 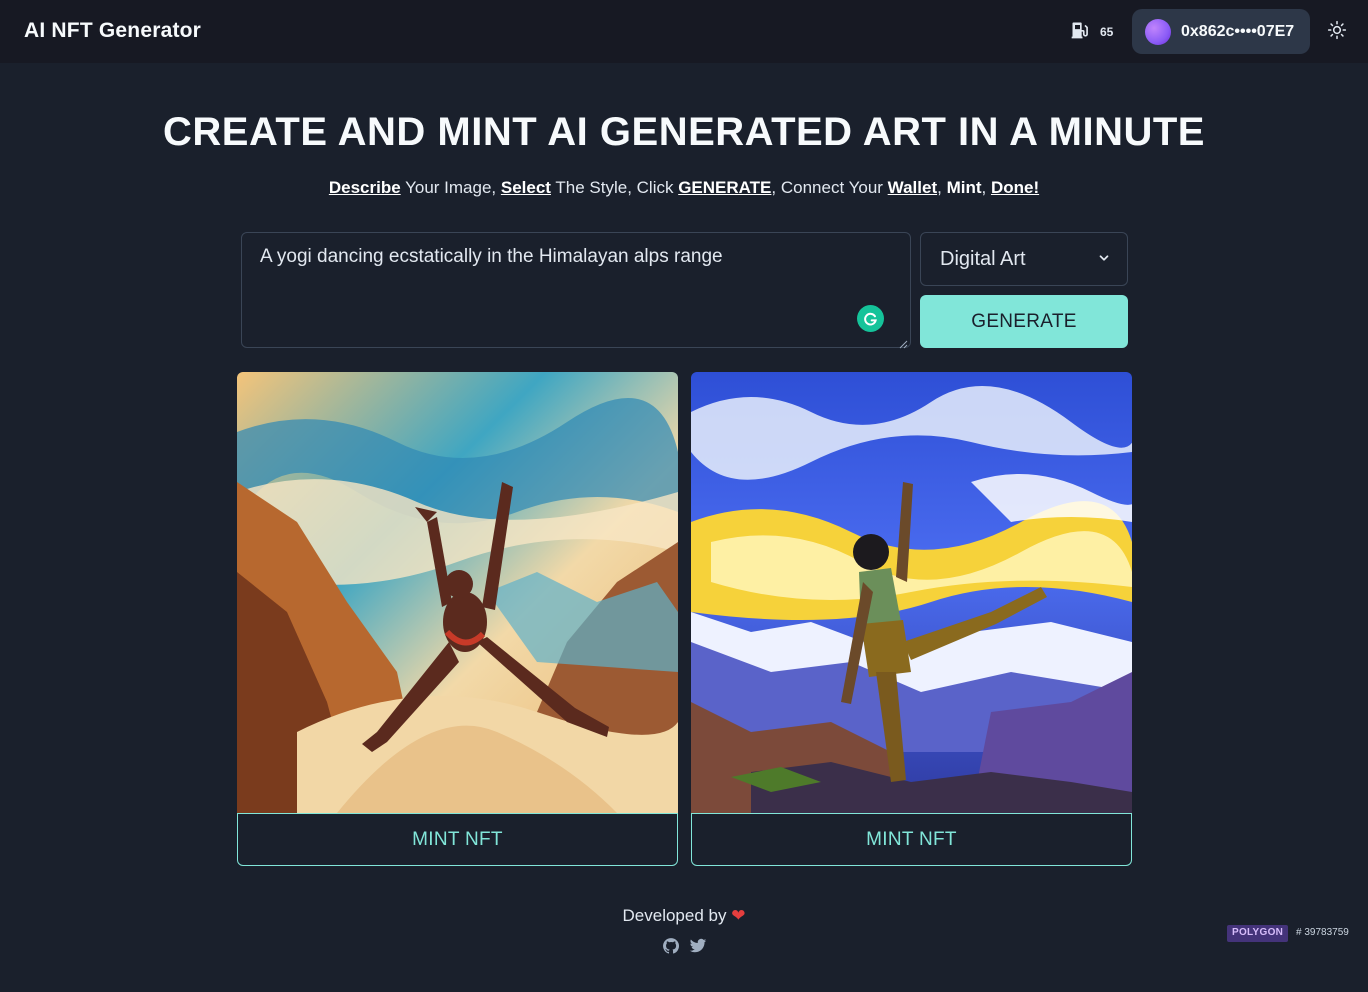 What do you see at coordinates (1258, 933) in the screenshot?
I see `network-badge: POLYGON` at bounding box center [1258, 933].